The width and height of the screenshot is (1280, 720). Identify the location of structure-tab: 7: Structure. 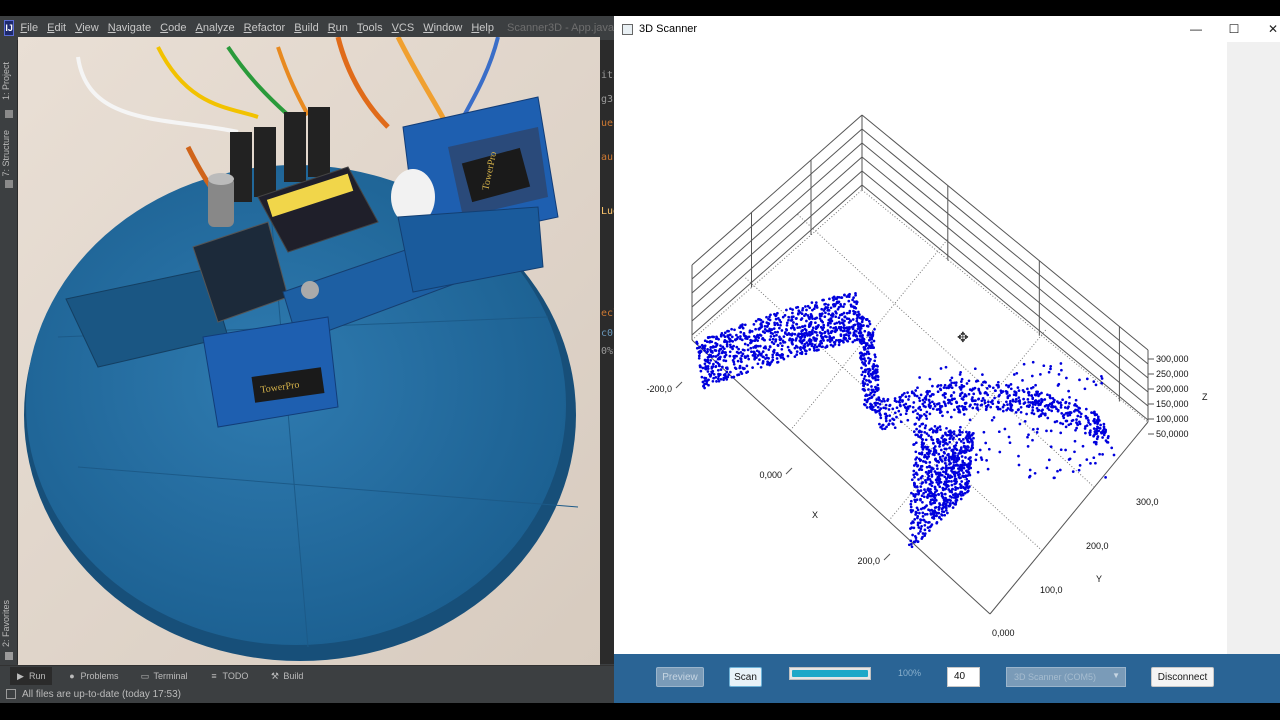
(6, 153).